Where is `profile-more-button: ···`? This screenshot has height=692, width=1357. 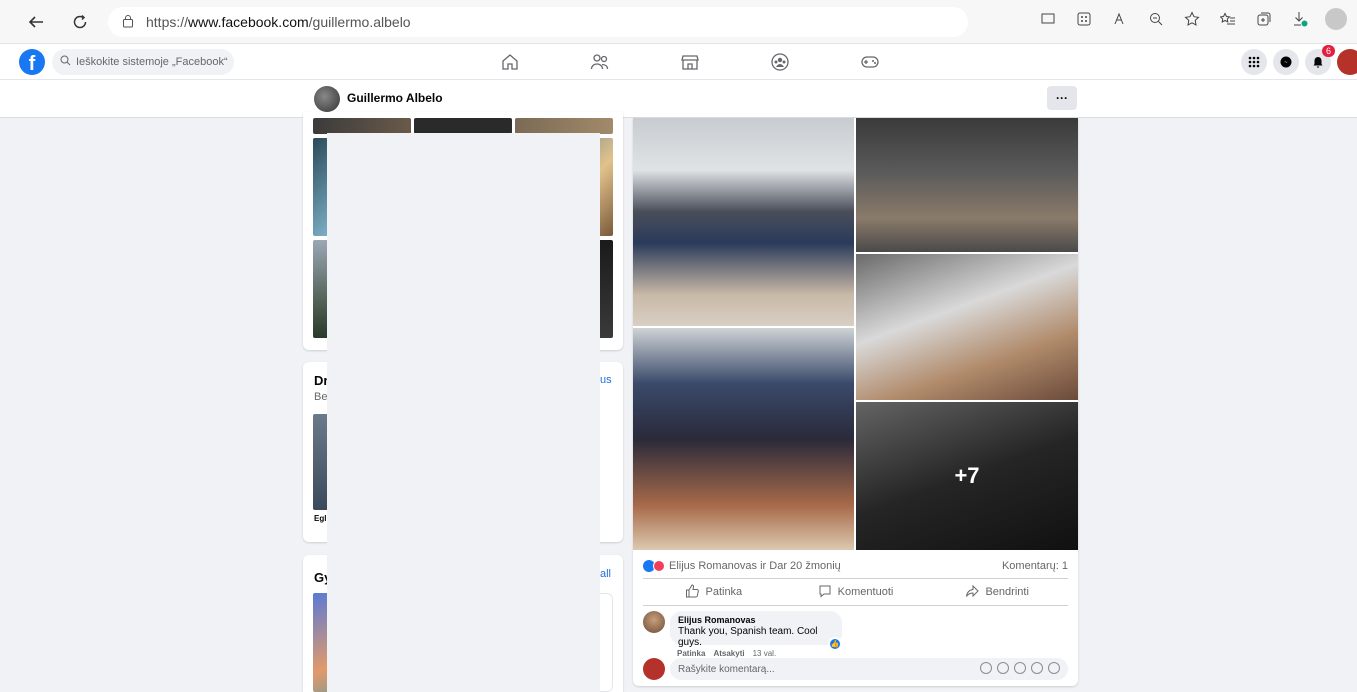 profile-more-button: ··· is located at coordinates (1062, 98).